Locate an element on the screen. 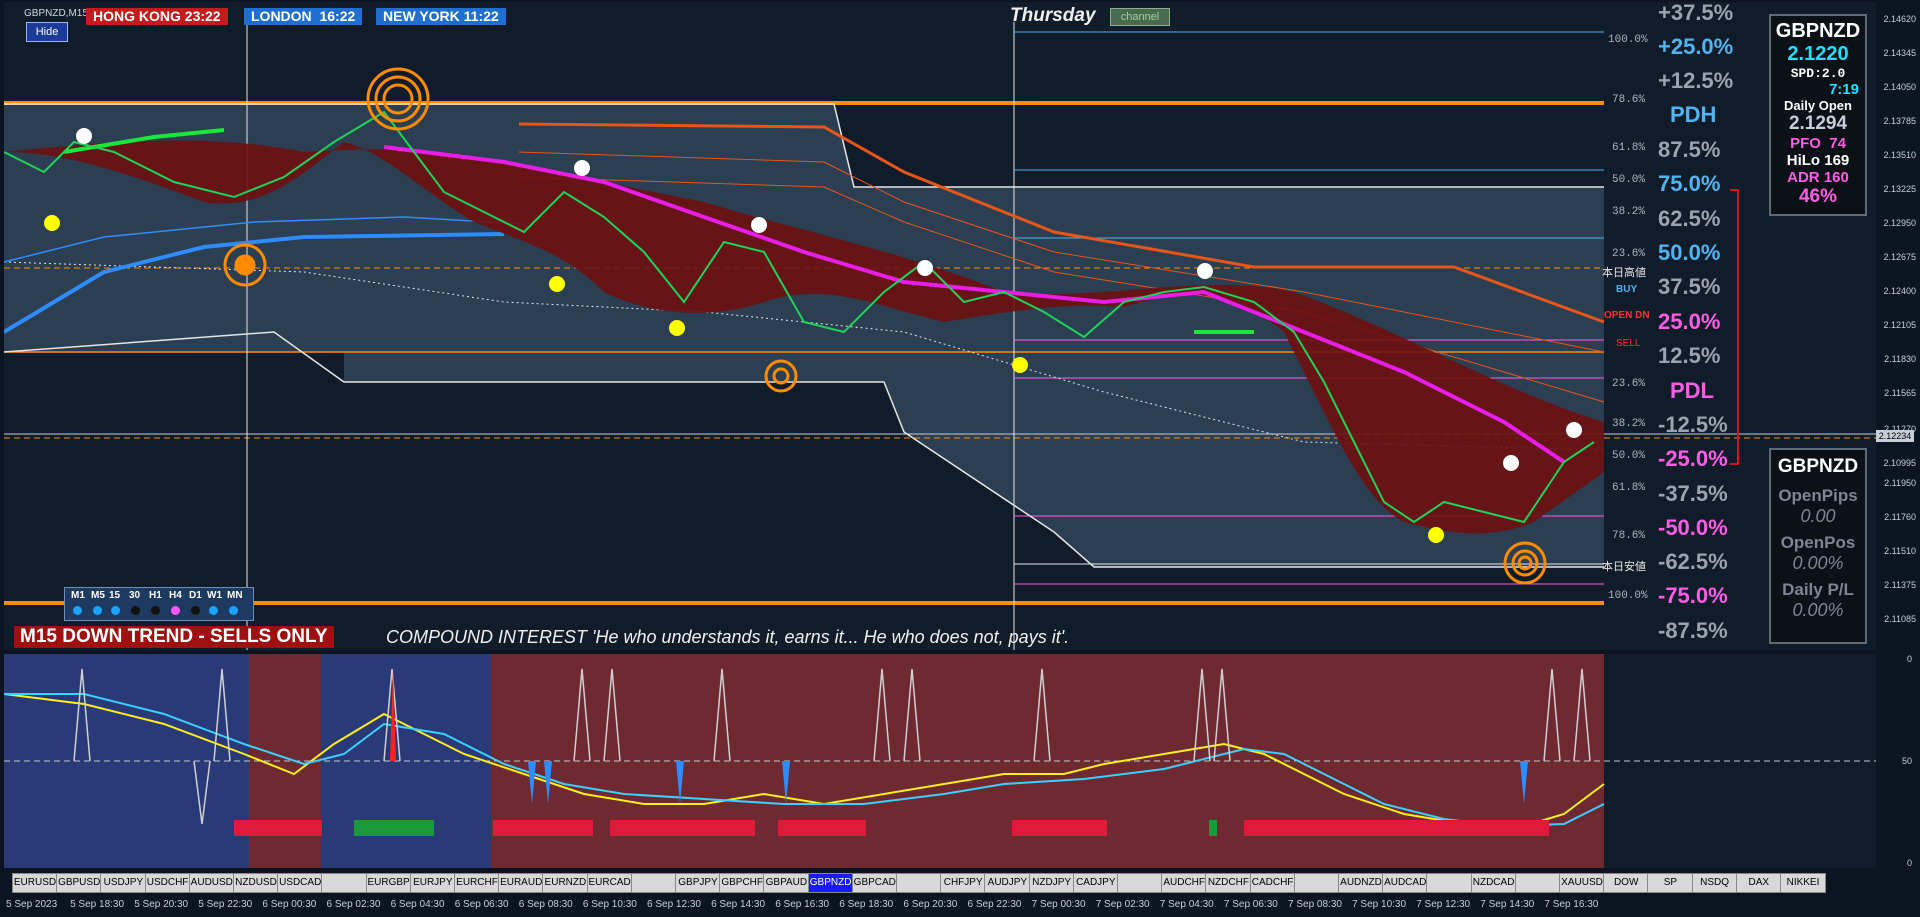 Image resolution: width=1920 pixels, height=917 pixels. time-tick: 5 Sep 2023 is located at coordinates (32, 904).